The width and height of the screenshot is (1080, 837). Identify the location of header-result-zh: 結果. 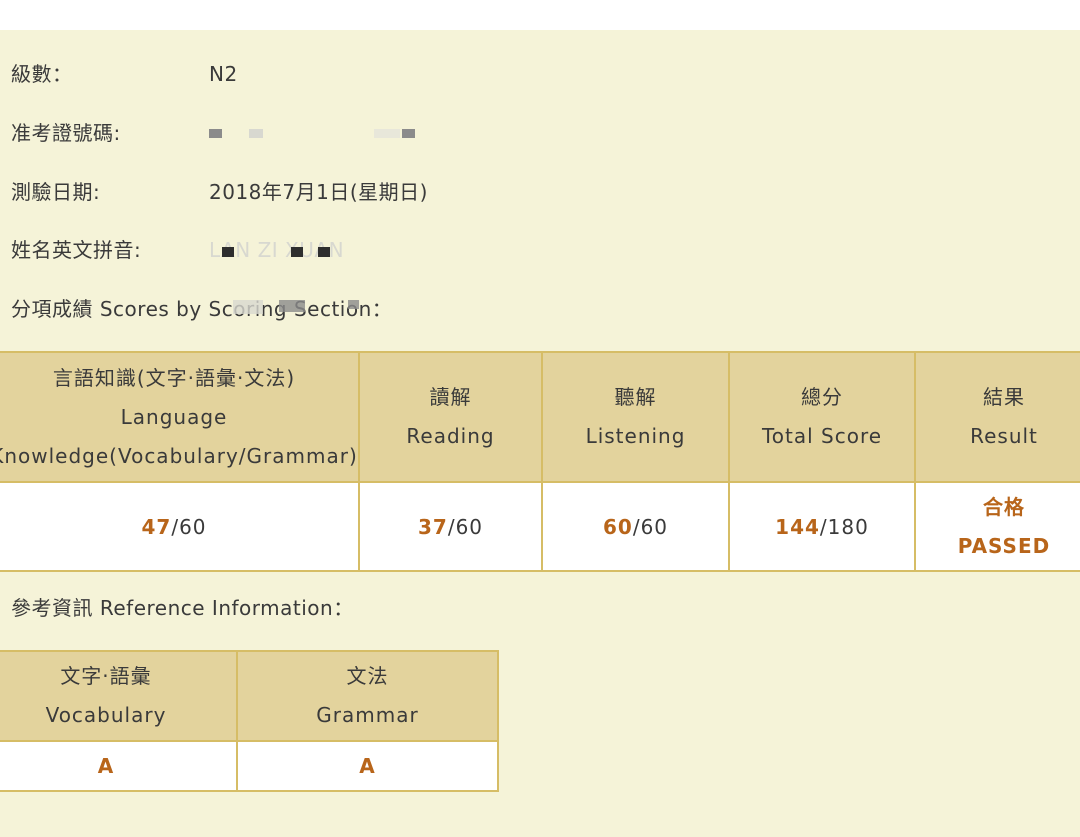
(1004, 397).